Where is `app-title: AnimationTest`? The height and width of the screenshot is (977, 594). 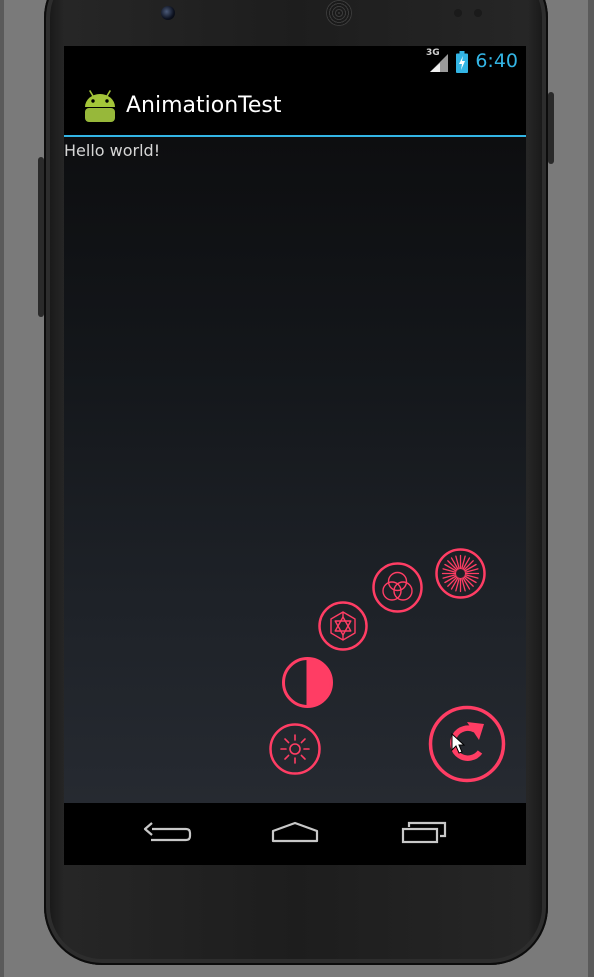
app-title: AnimationTest is located at coordinates (204, 105).